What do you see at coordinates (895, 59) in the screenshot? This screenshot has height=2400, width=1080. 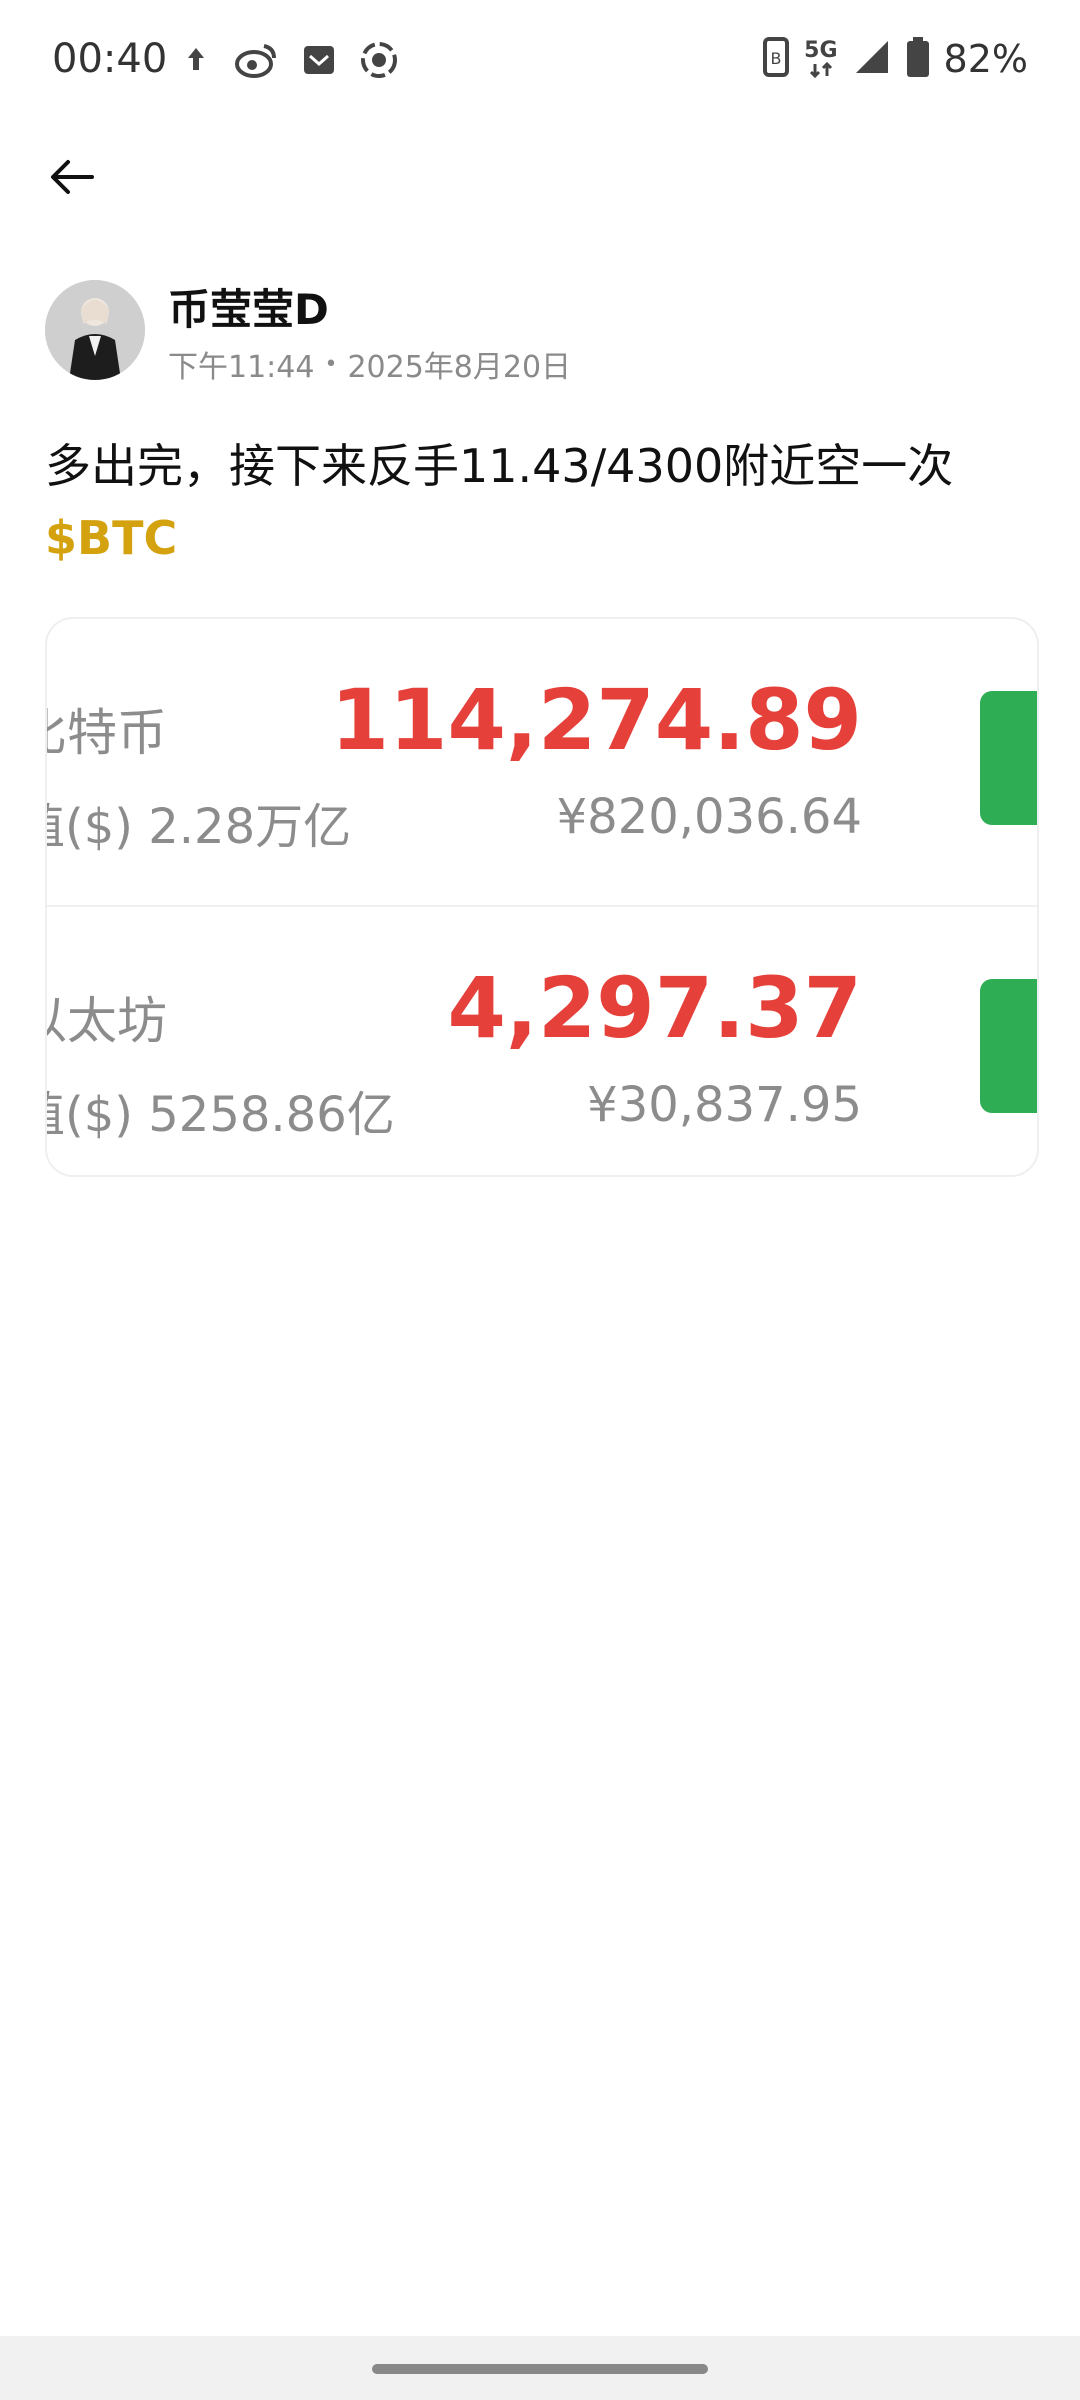 I see `status-right: B 5G 82%` at bounding box center [895, 59].